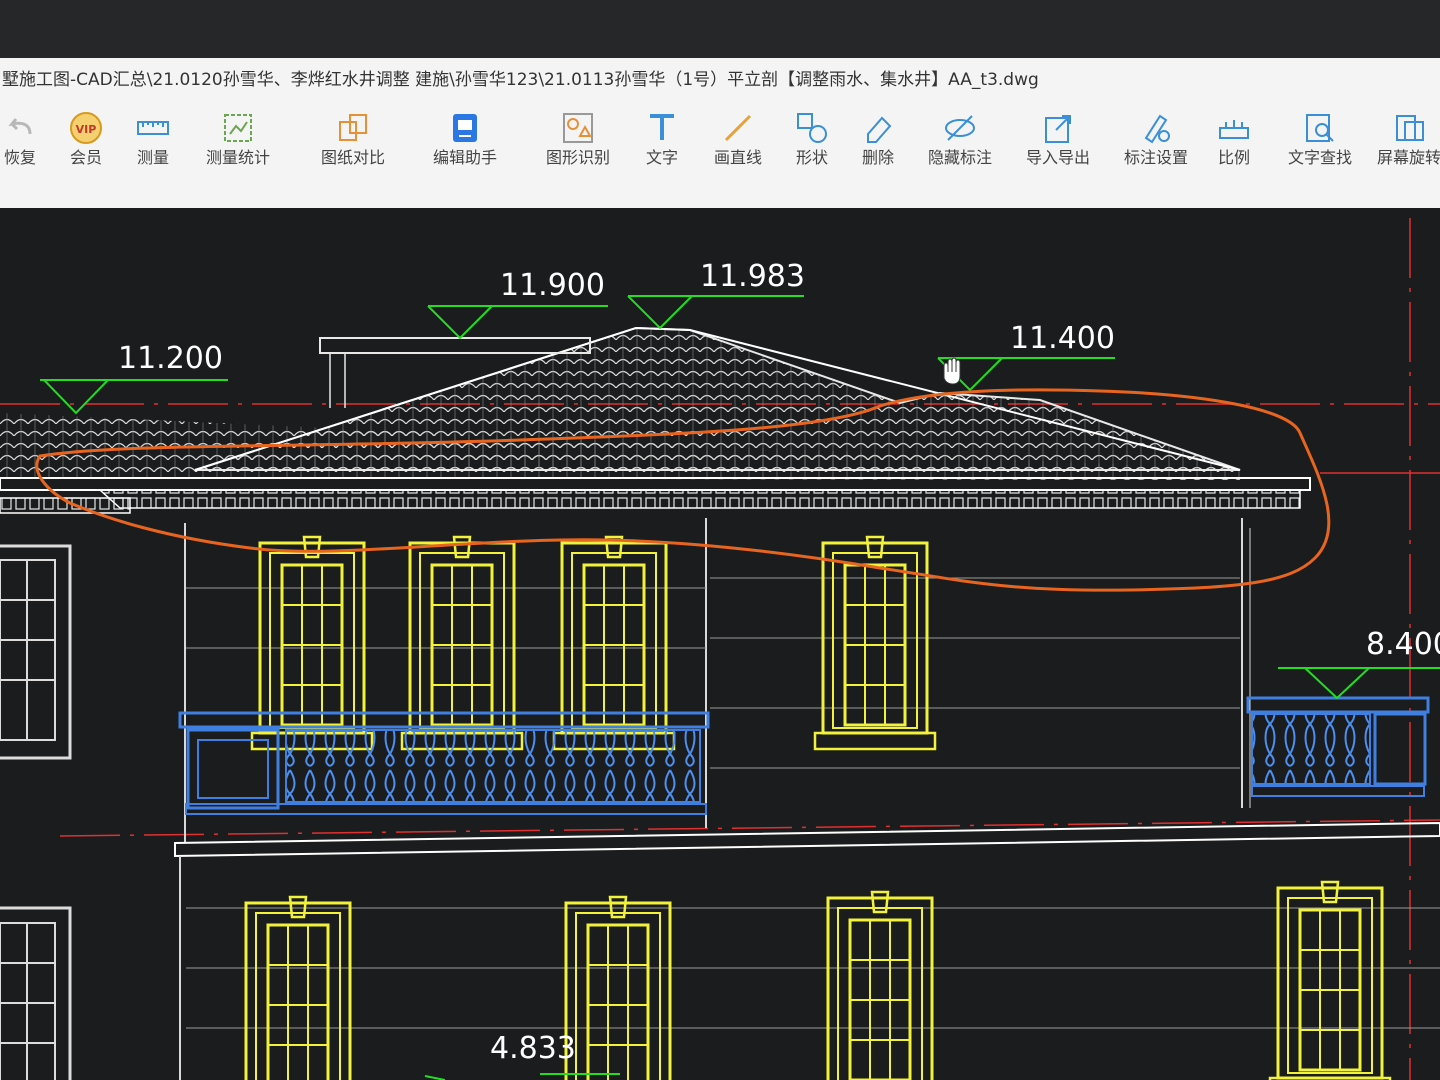 Image resolution: width=1440 pixels, height=1080 pixels. I want to click on tool-compare-drawings: 图纸对比, so click(353, 152).